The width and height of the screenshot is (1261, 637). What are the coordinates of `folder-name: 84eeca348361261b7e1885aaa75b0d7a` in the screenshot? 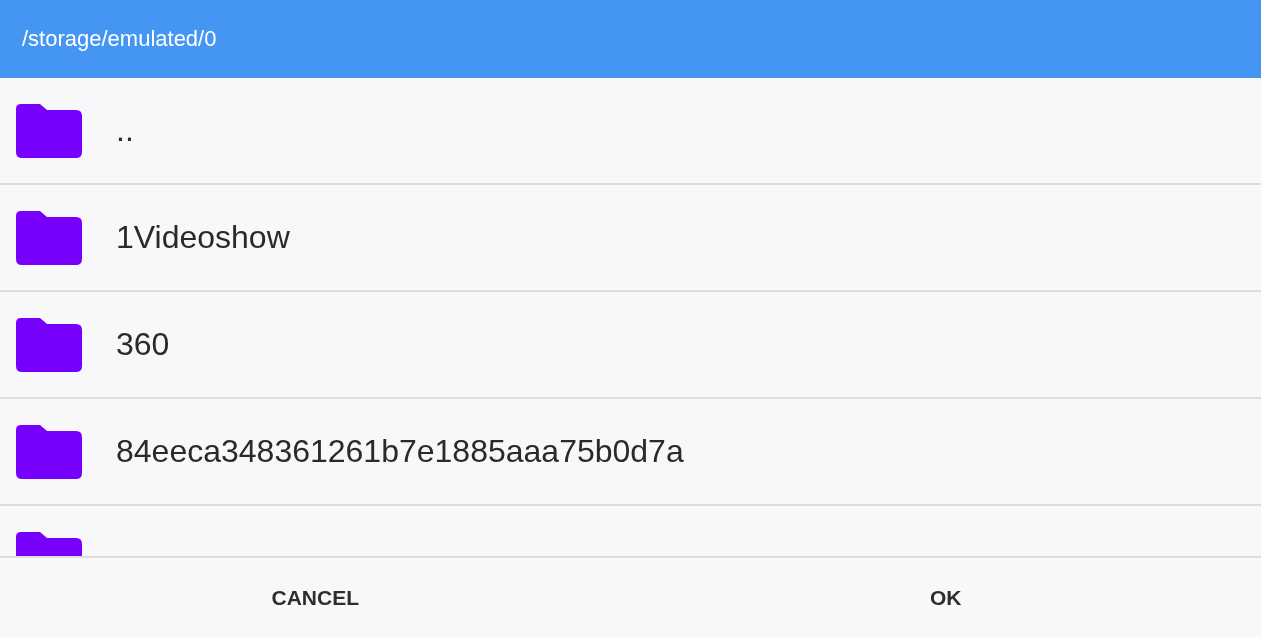 It's located at (400, 451).